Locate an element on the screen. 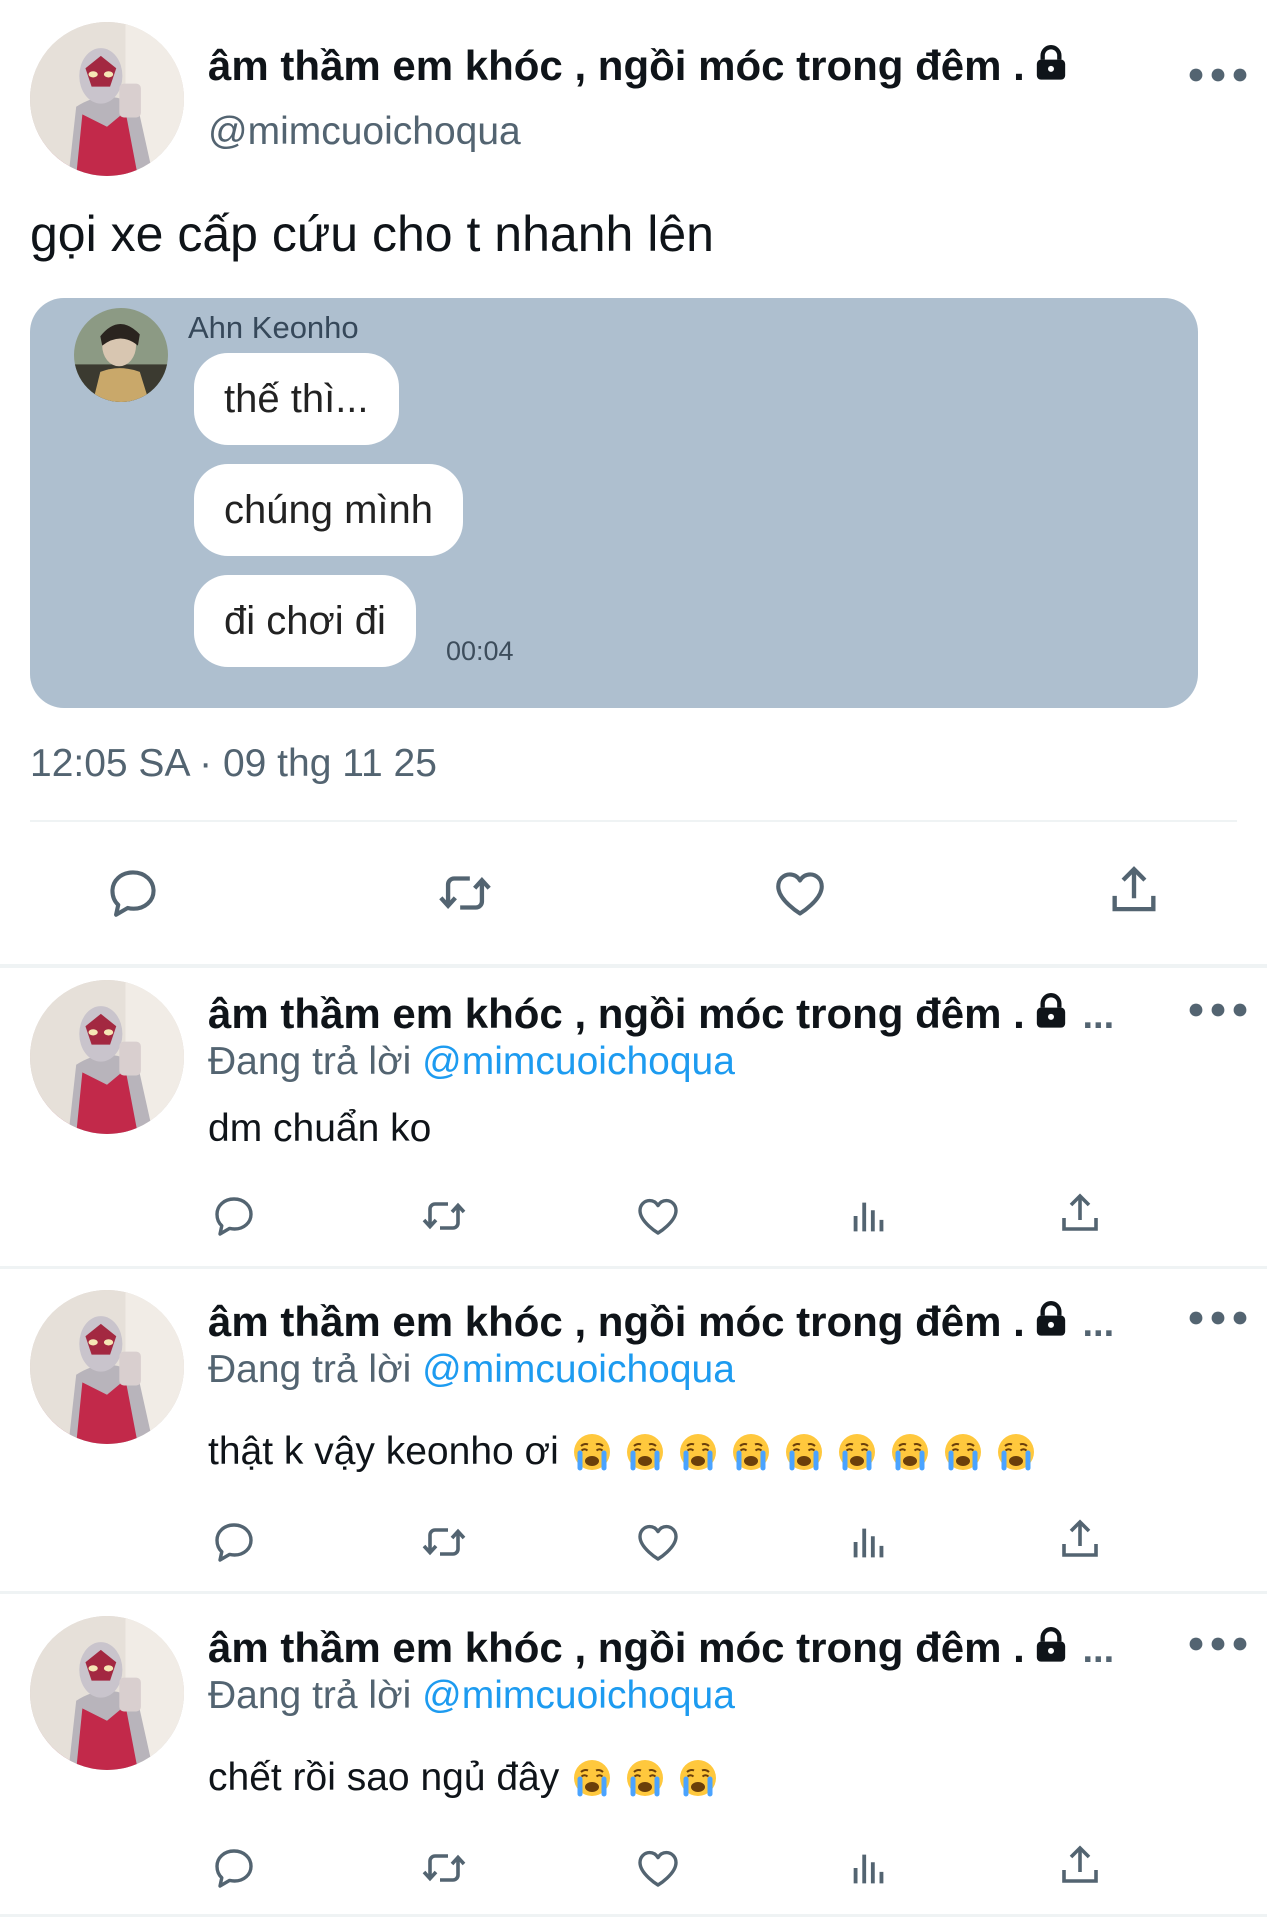 This screenshot has width=1267, height=1920. tweet-timestamp: 12:05 SA · 09 thg 11 25 is located at coordinates (233, 764).